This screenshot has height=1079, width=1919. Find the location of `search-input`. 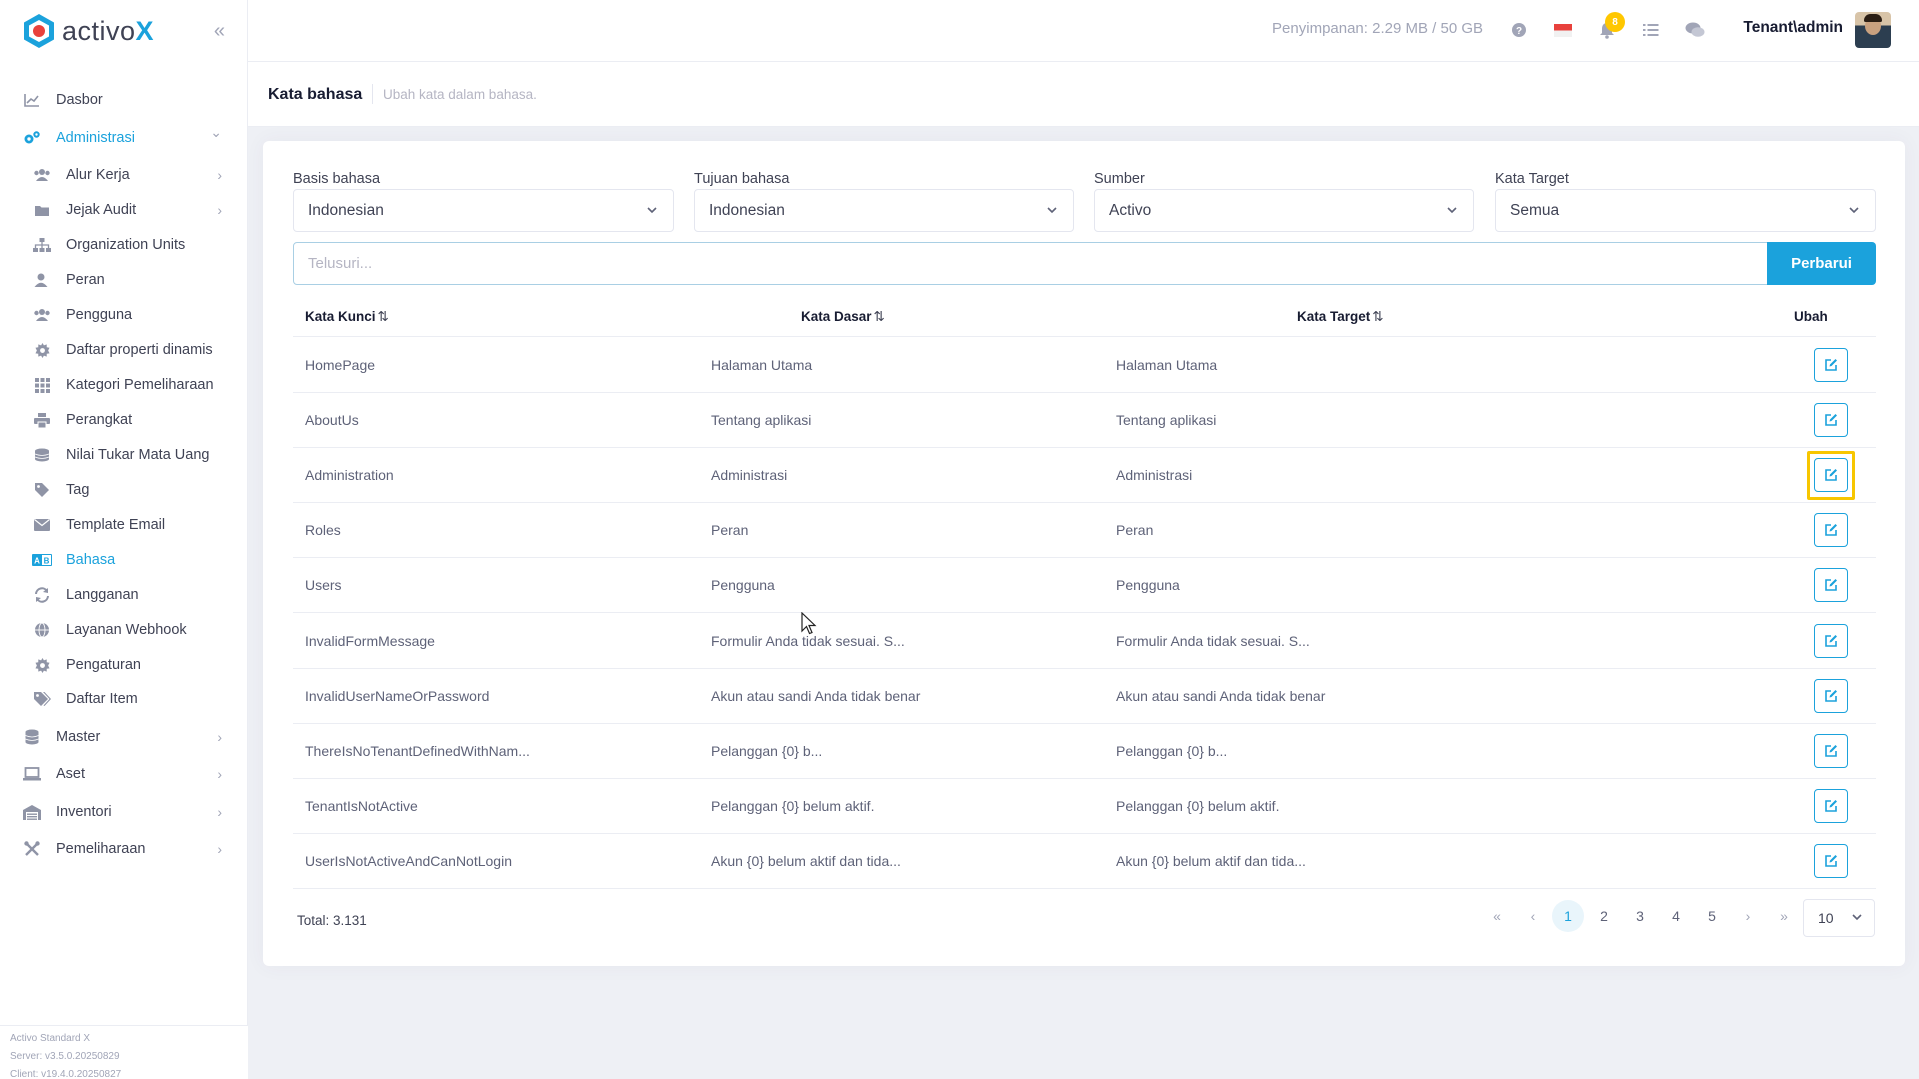

search-input is located at coordinates (1031, 263).